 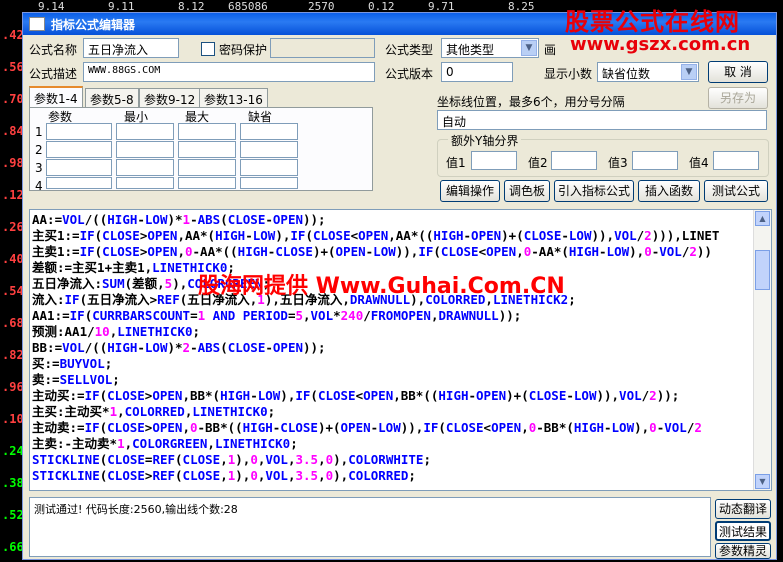 I want to click on code-line: 卖:=SELLVOL;, so click(x=76, y=379).